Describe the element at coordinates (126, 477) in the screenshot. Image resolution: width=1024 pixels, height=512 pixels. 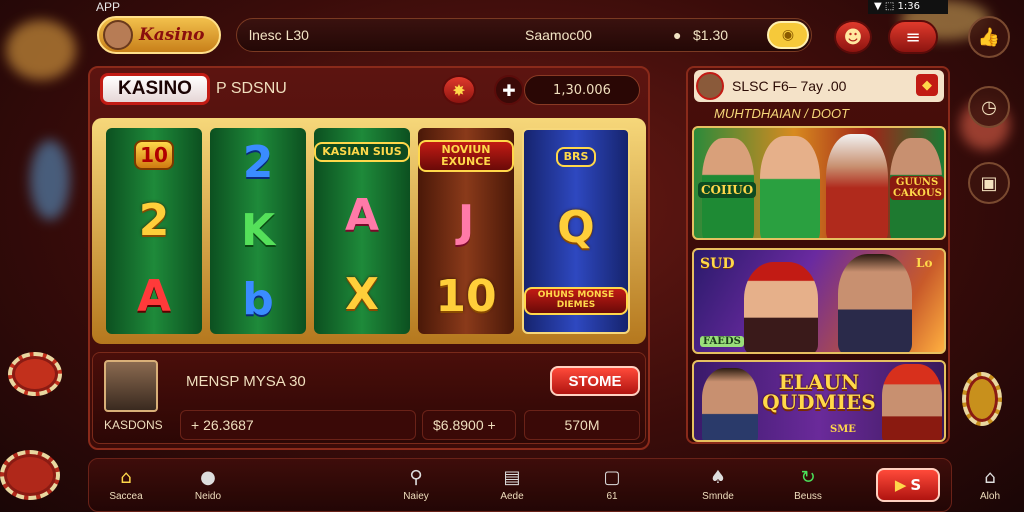
I see `home-icon: ⌂` at that location.